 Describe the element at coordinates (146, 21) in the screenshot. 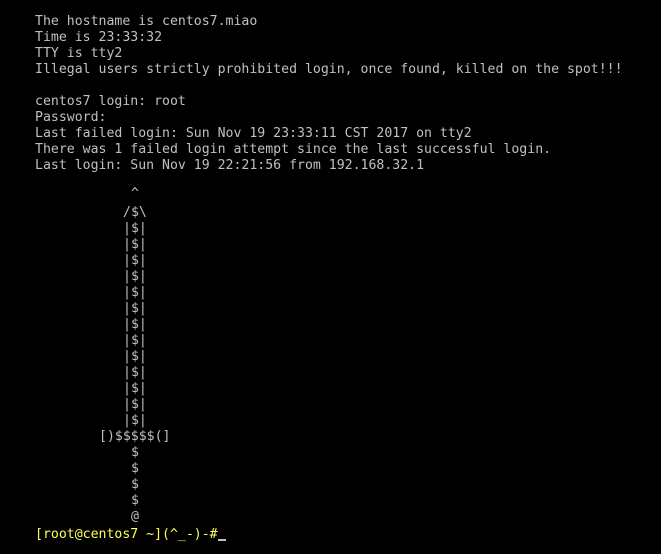

I see `hostname-line: The hostname is centos7.miao` at that location.